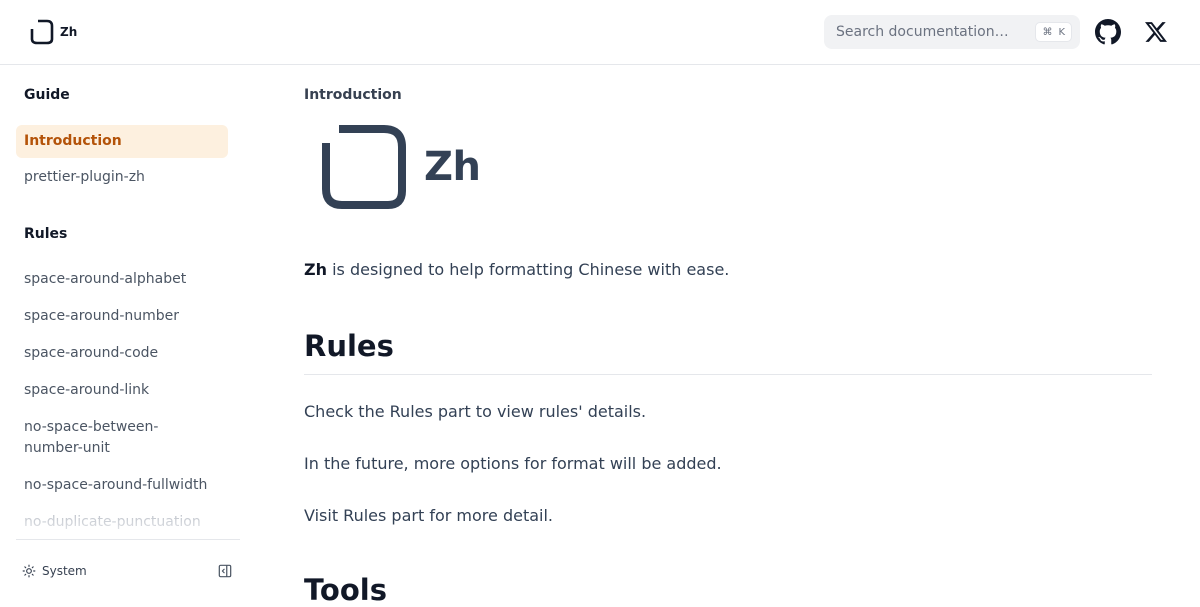 The width and height of the screenshot is (1200, 607). What do you see at coordinates (69, 32) in the screenshot?
I see `brand-name: Zh` at bounding box center [69, 32].